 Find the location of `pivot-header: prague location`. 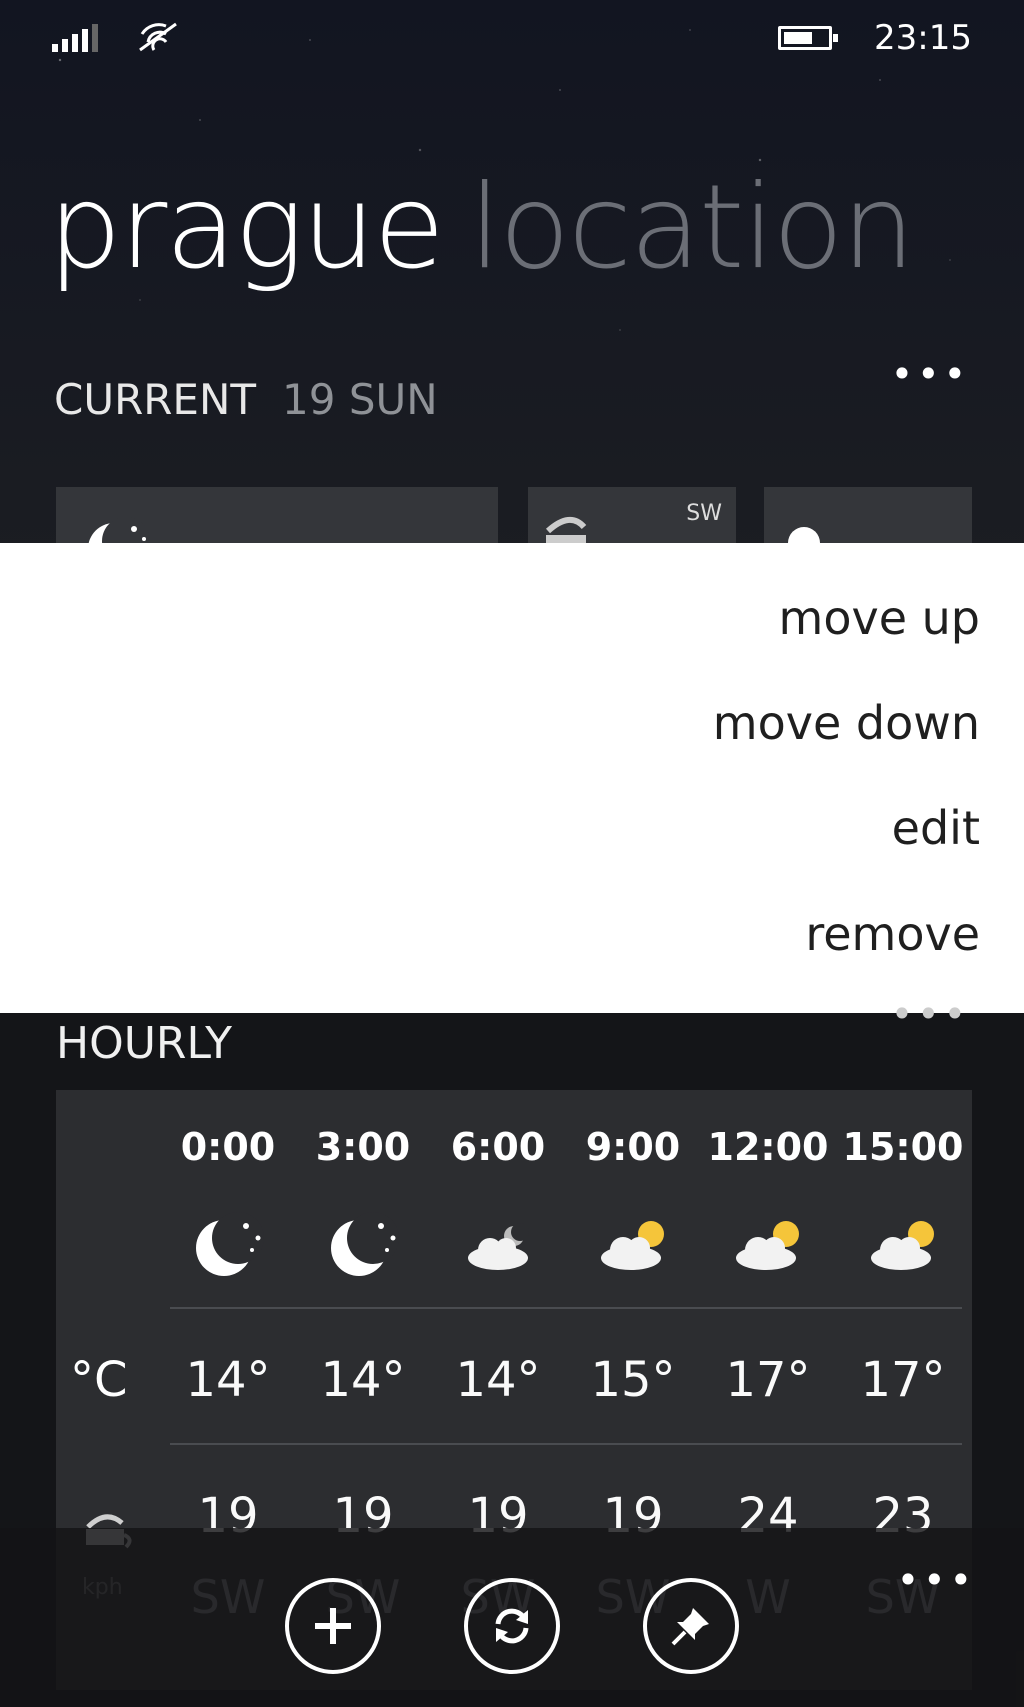

pivot-header: prague location is located at coordinates (481, 228).